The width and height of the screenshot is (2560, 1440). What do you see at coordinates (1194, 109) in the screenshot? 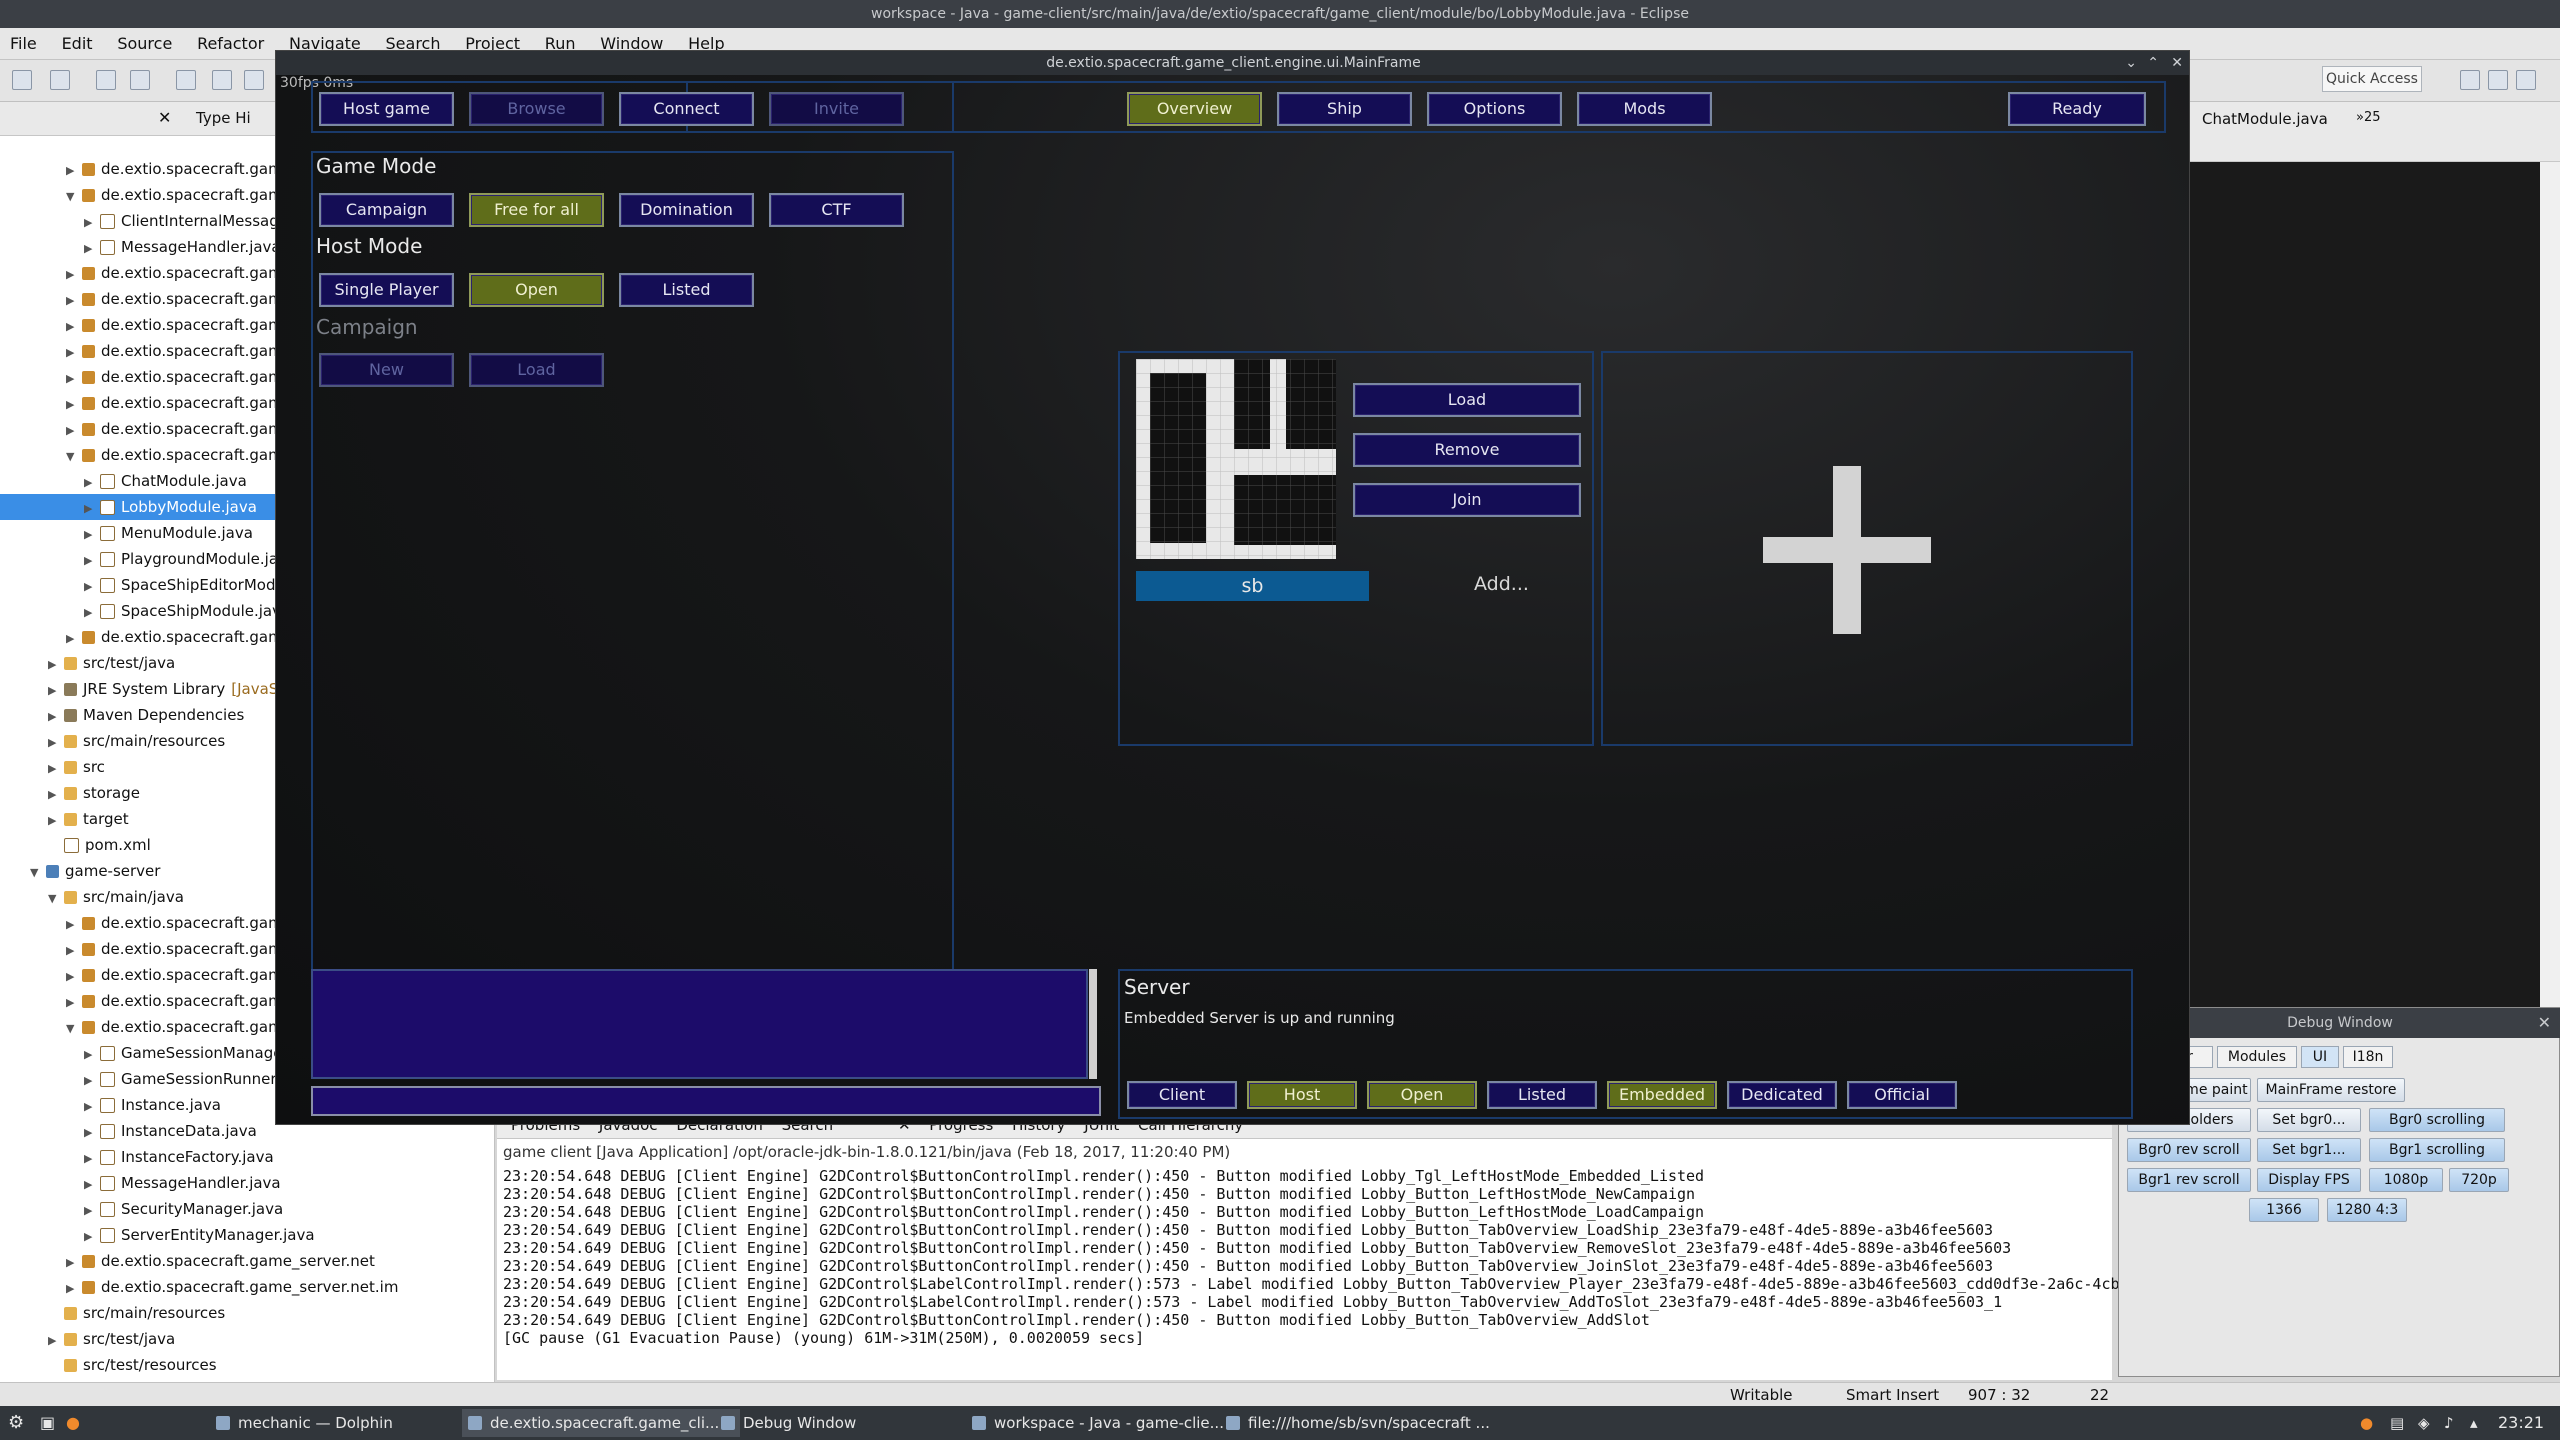
I see `overview-tab: Overview` at bounding box center [1194, 109].